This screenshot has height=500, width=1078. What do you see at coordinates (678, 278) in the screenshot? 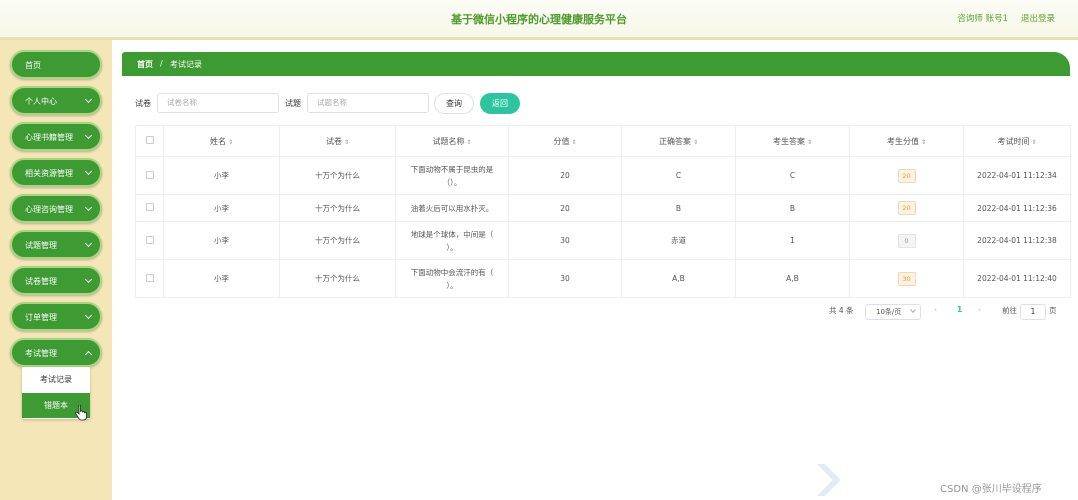
I see `cell-correct-answer: A,B` at bounding box center [678, 278].